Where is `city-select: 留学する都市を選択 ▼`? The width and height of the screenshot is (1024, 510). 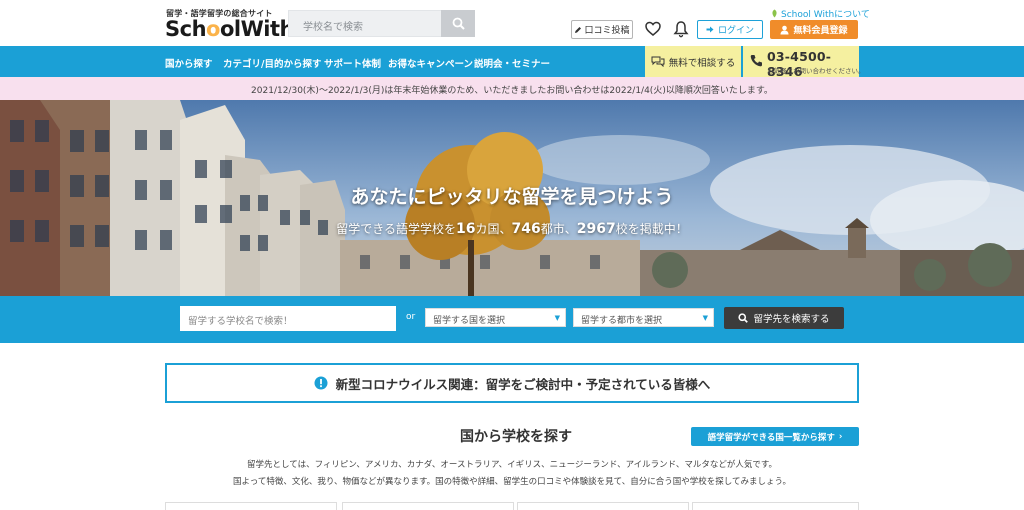
city-select: 留学する都市を選択 ▼ is located at coordinates (643, 317).